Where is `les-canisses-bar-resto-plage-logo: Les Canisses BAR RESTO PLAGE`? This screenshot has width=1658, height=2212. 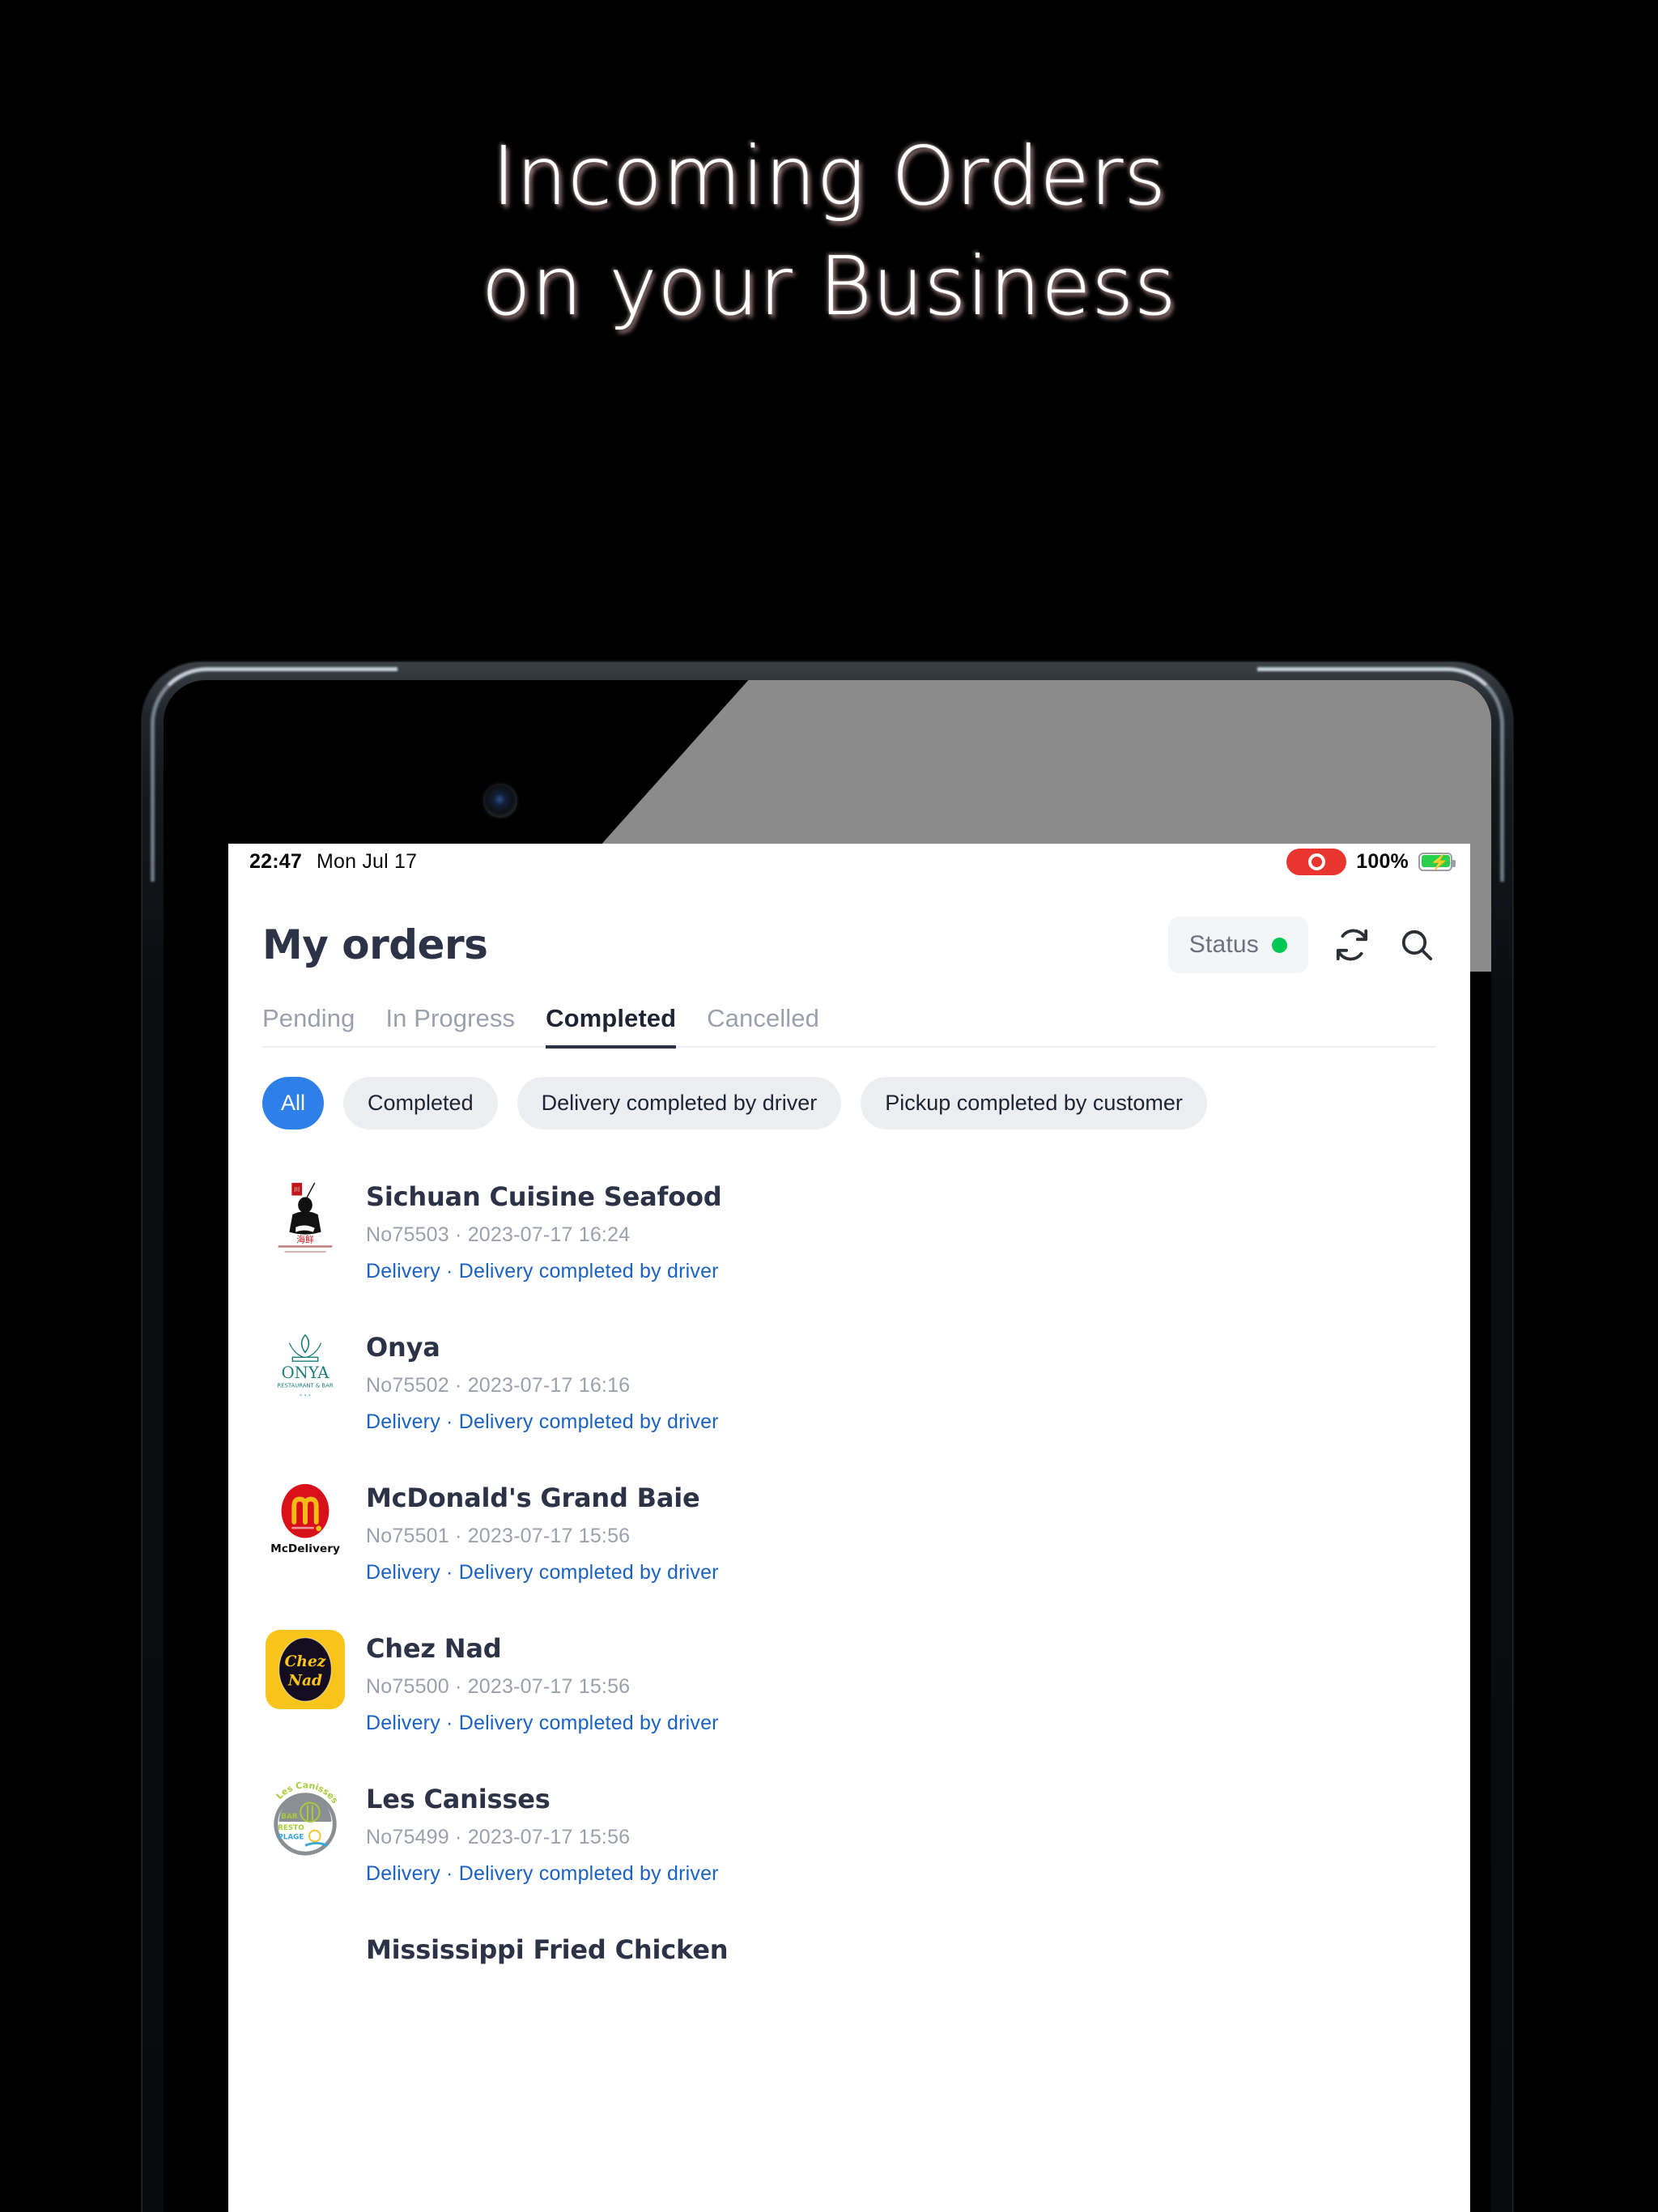 les-canisses-bar-resto-plage-logo: Les Canisses BAR RESTO PLAGE is located at coordinates (305, 1820).